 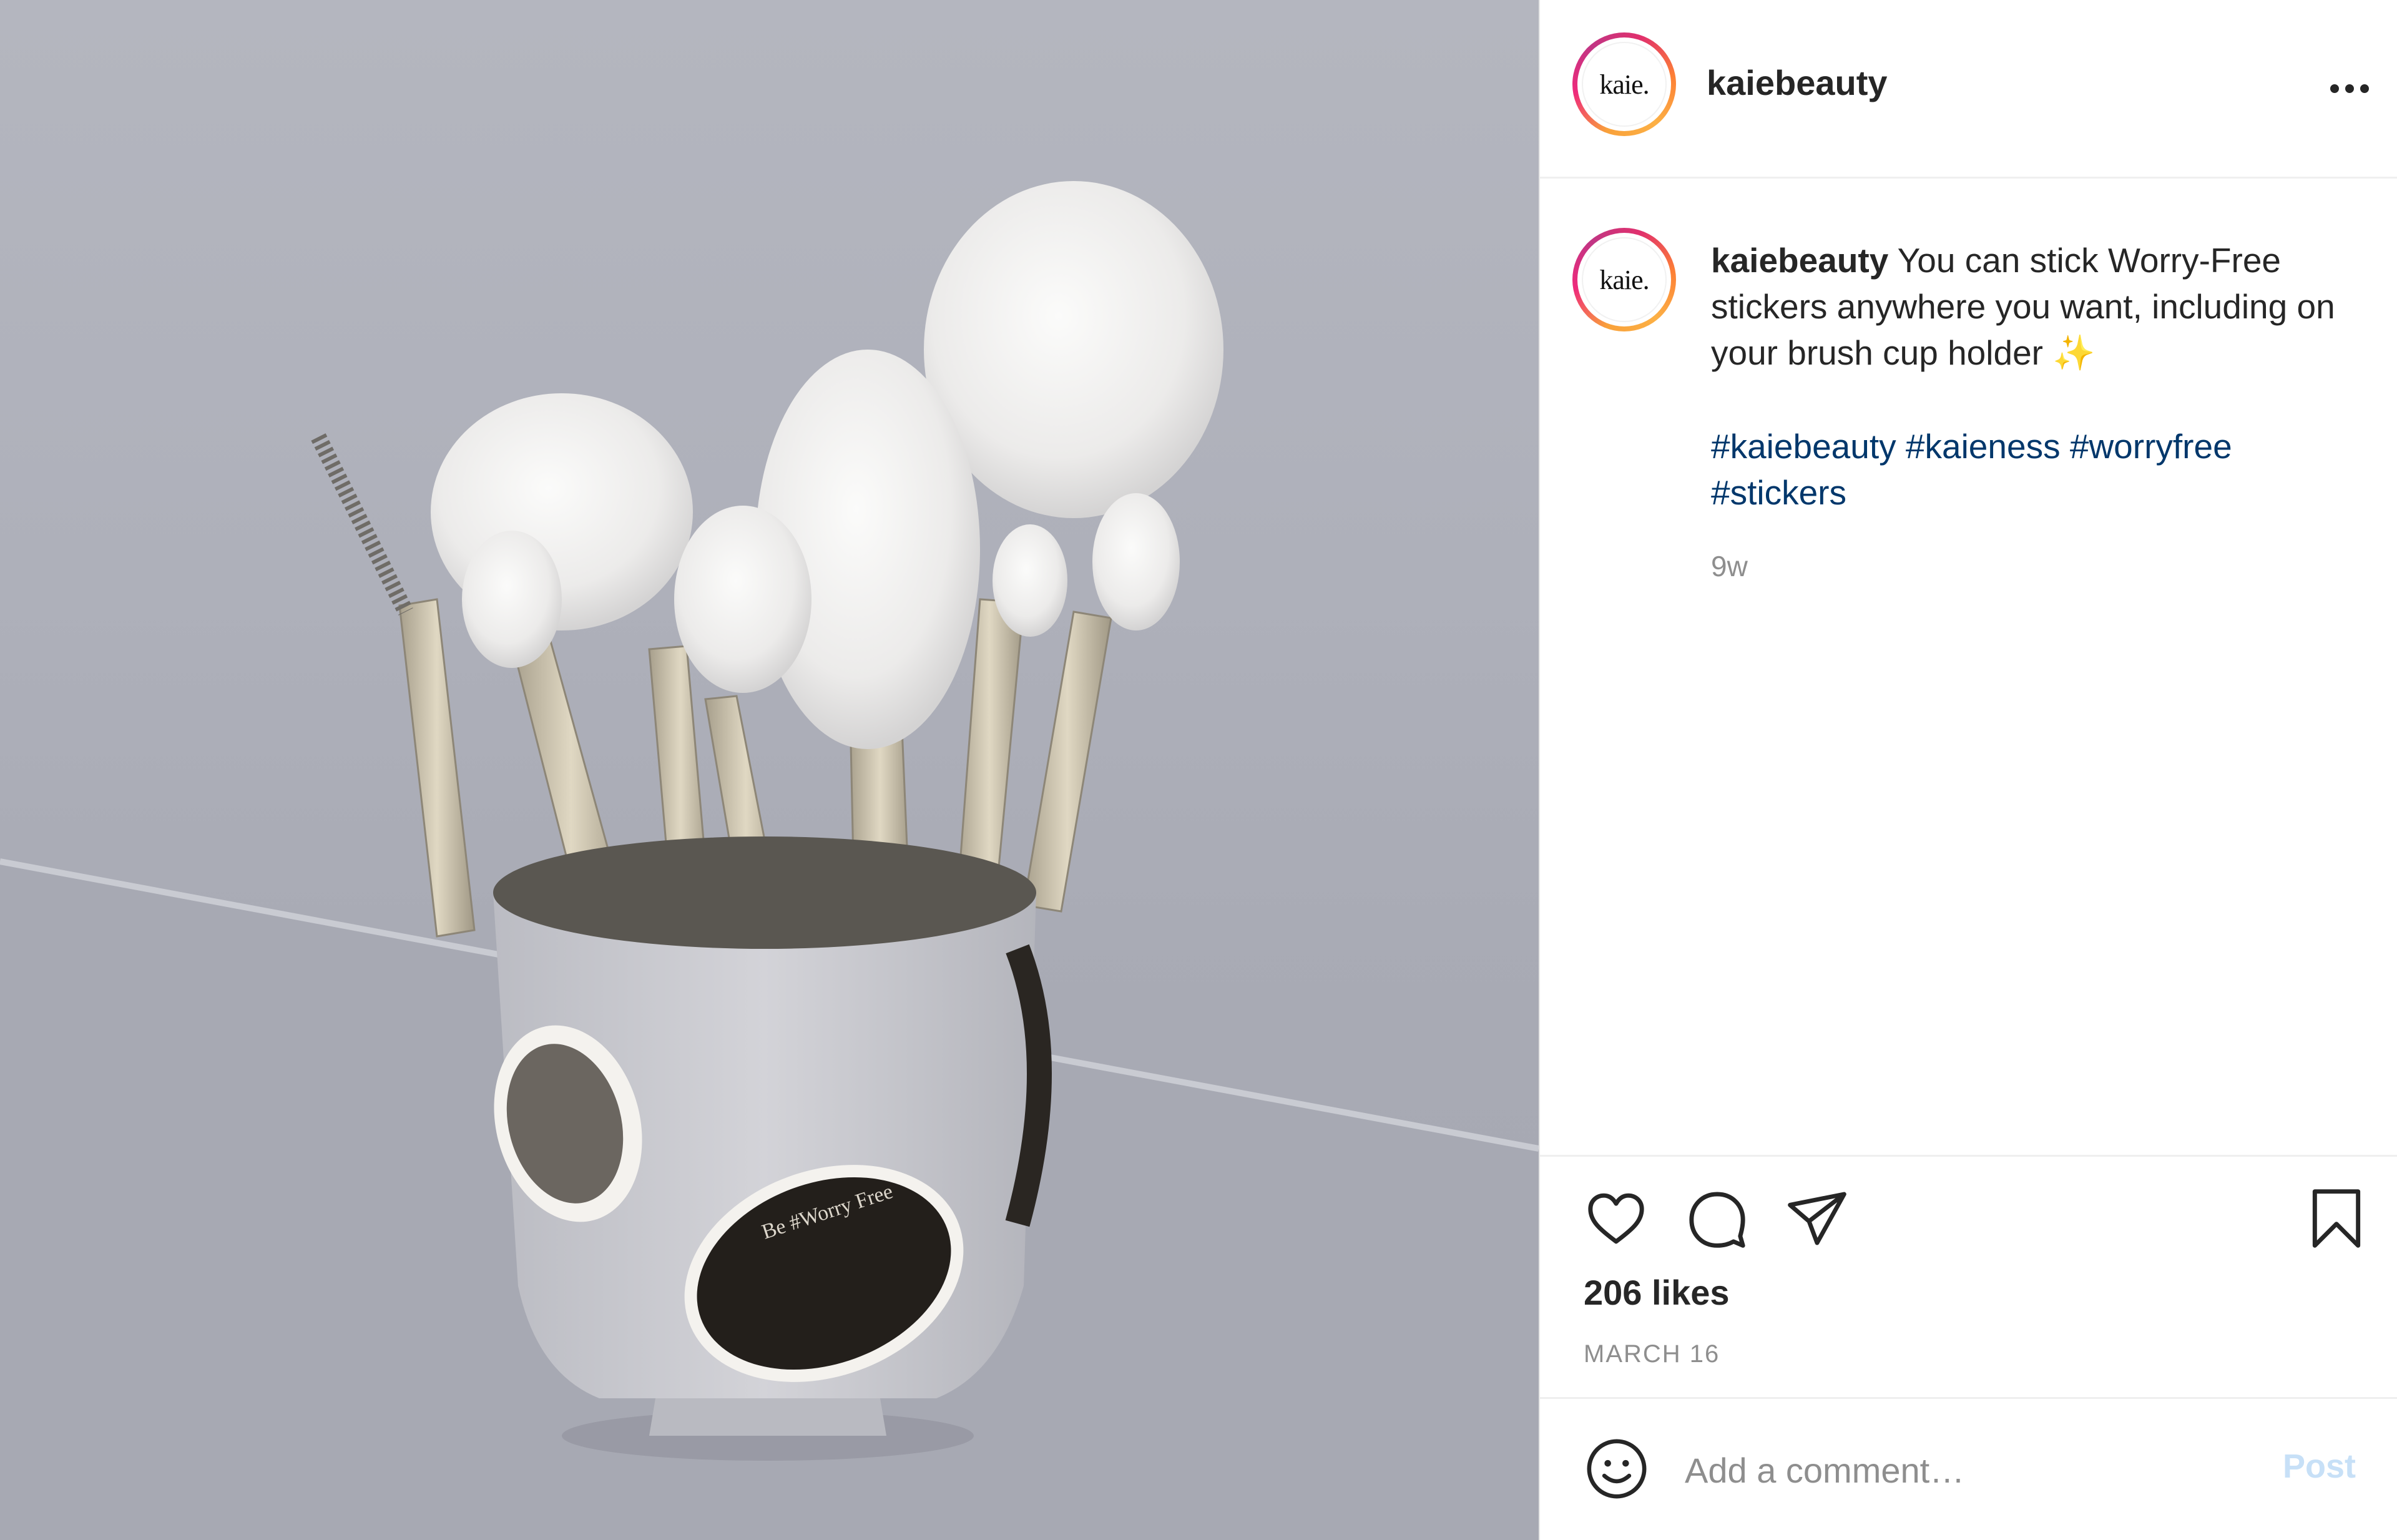 I want to click on hashtag-link: #kaieness, so click(x=1983, y=447).